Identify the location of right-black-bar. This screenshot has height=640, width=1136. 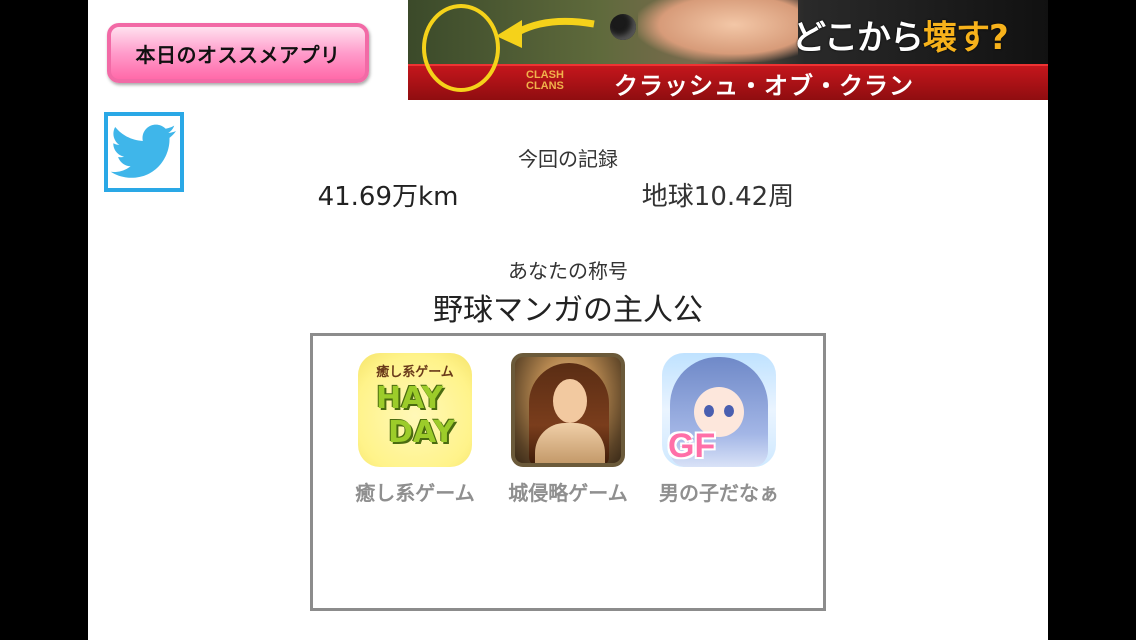
(1092, 320).